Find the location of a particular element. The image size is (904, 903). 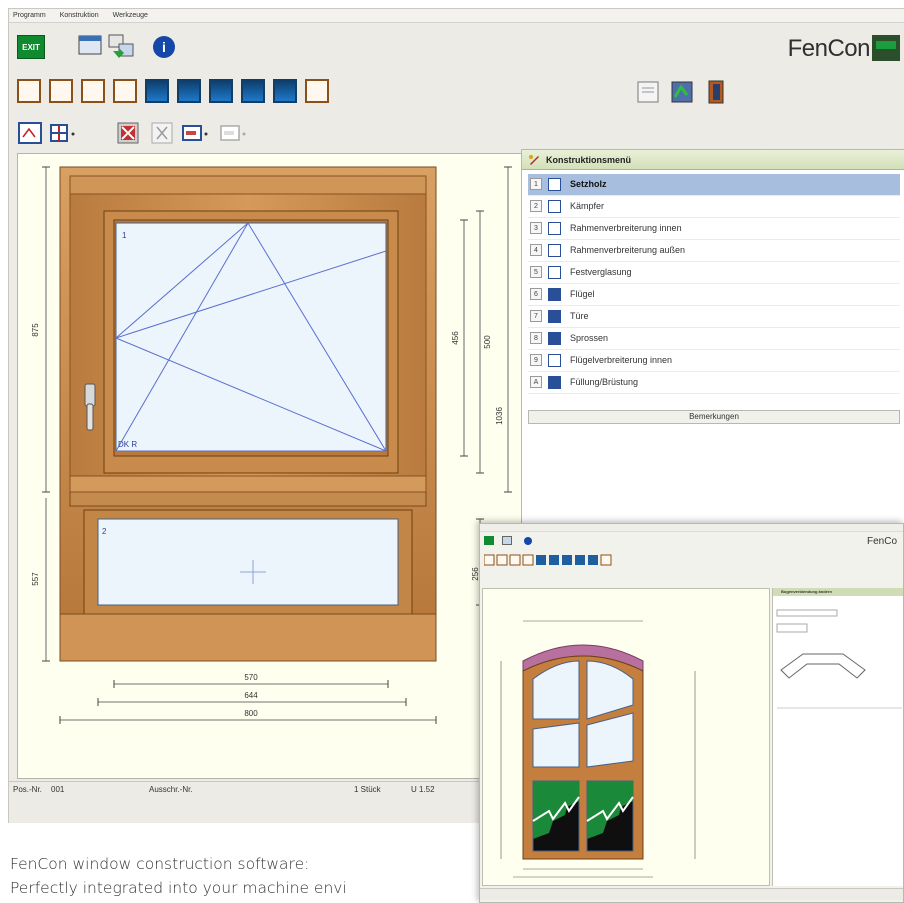

inset-menubar is located at coordinates (691, 528).